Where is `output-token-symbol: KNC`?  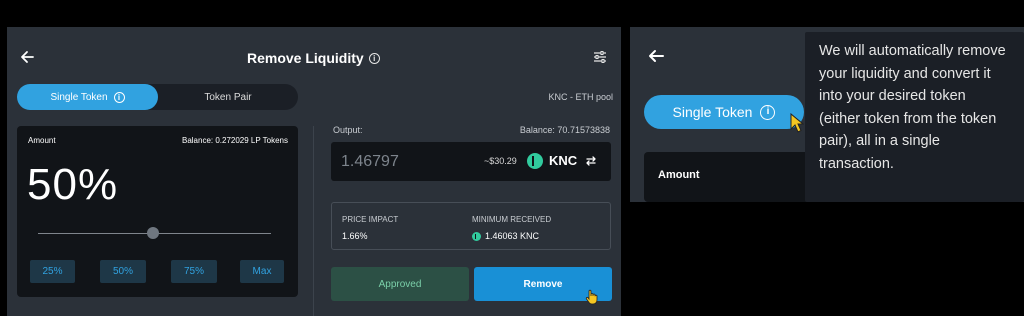 output-token-symbol: KNC is located at coordinates (563, 160).